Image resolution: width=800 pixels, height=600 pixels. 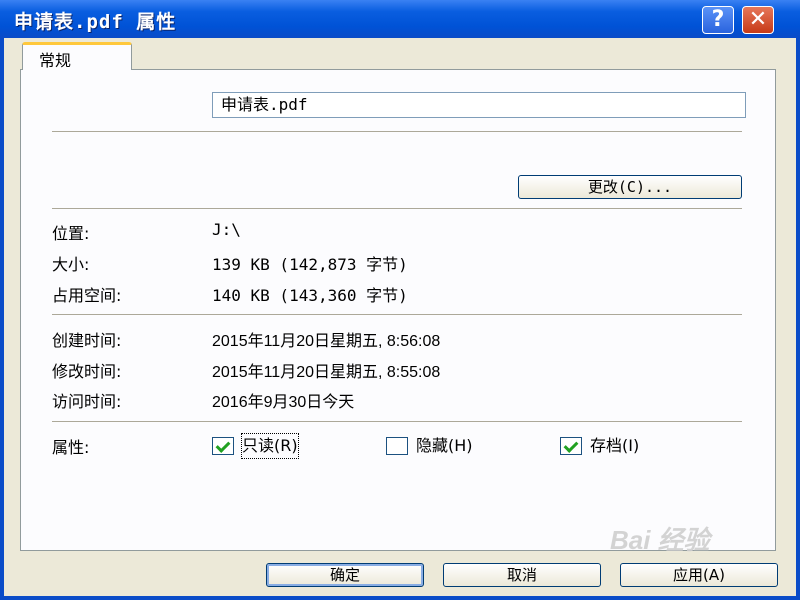 What do you see at coordinates (77, 56) in the screenshot?
I see `tab-general: 常规` at bounding box center [77, 56].